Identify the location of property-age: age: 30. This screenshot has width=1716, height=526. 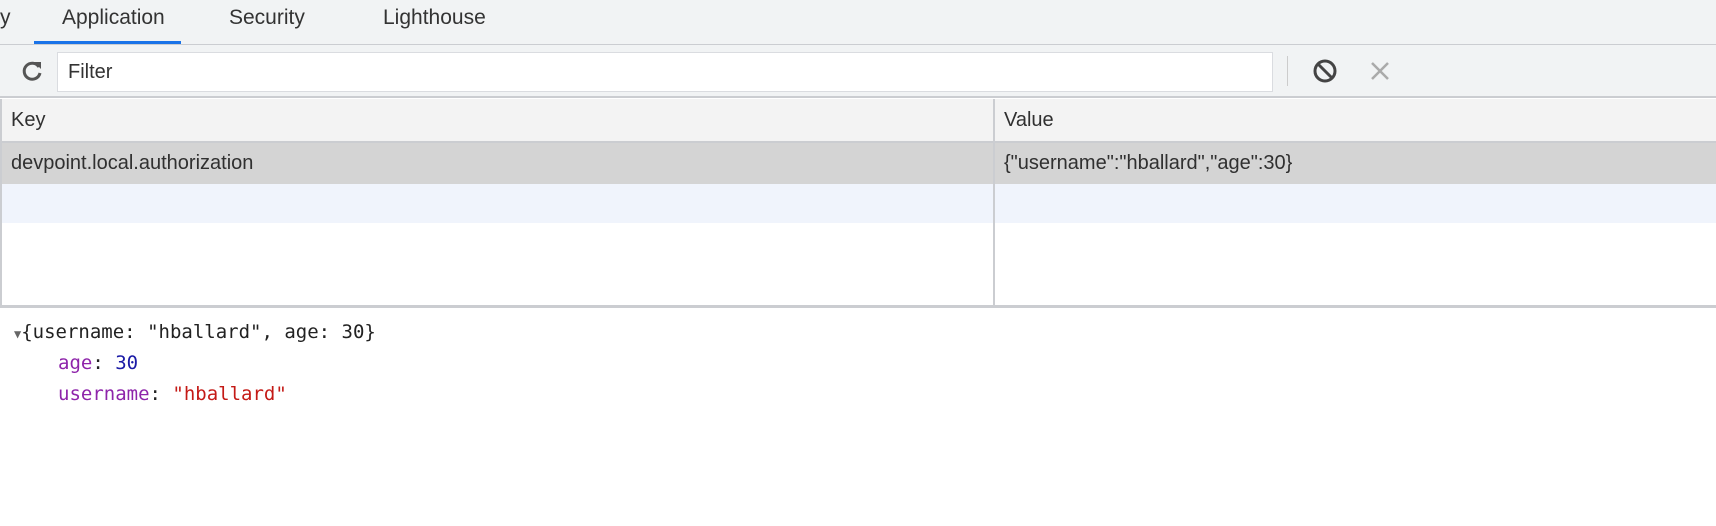
(98, 363).